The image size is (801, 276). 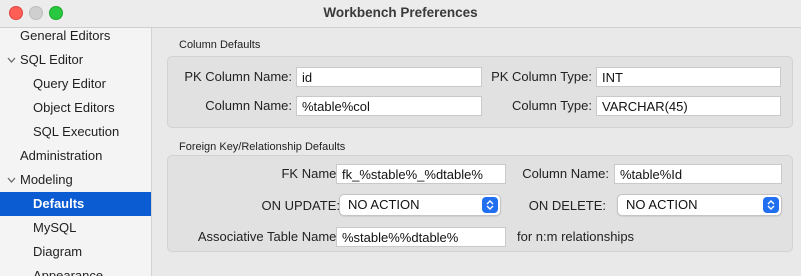 What do you see at coordinates (541, 76) in the screenshot?
I see `pk-column-type-label: PK Column Type:` at bounding box center [541, 76].